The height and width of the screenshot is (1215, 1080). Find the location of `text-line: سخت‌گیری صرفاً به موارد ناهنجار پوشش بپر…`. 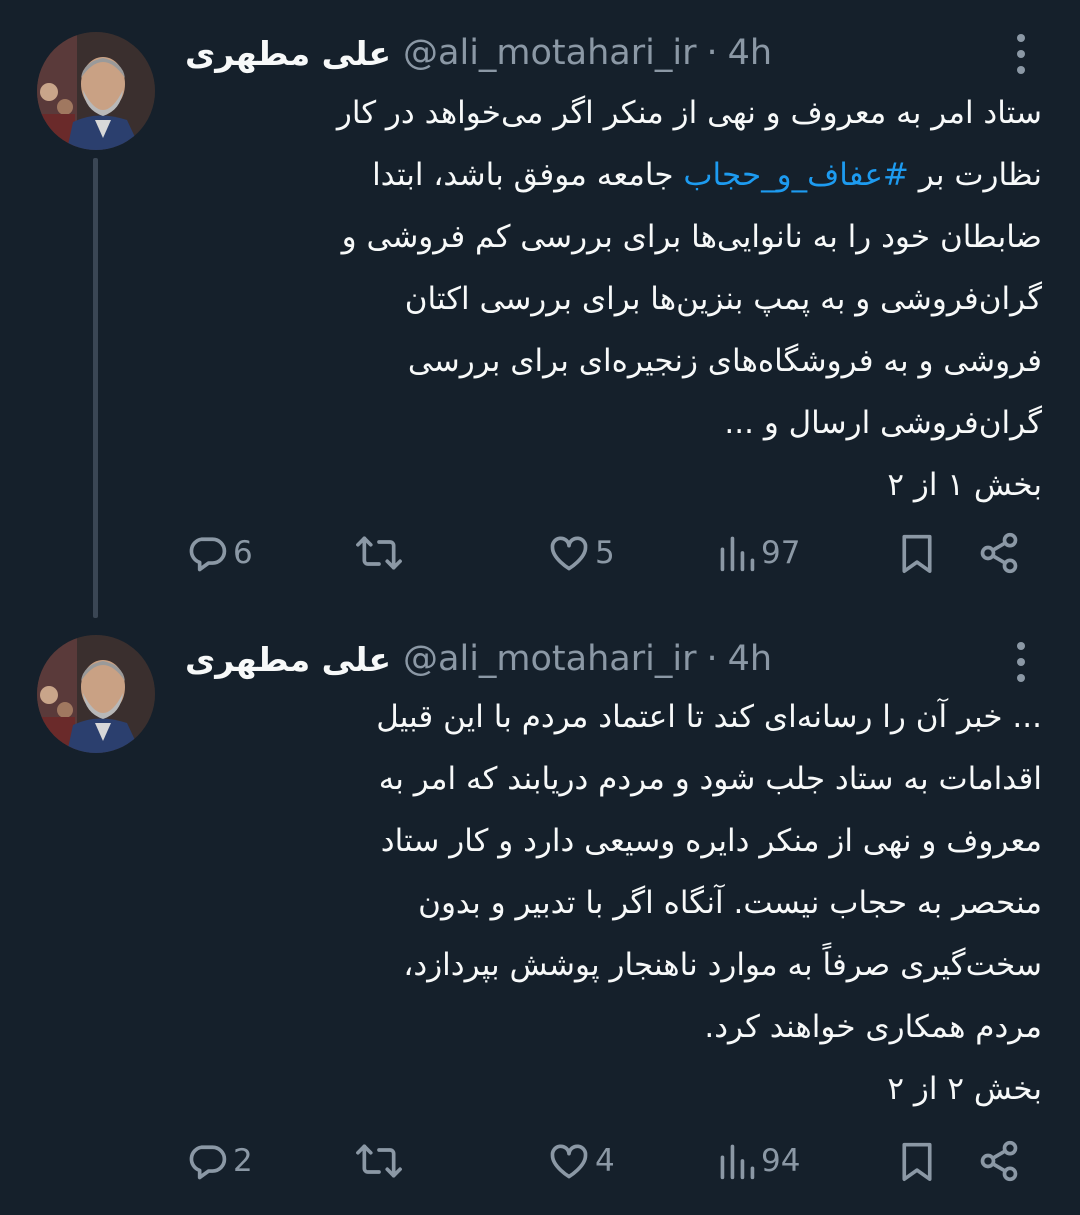

text-line: سخت‌گیری صرفاً به موارد ناهنجار پوشش بپر… is located at coordinates (722, 965).